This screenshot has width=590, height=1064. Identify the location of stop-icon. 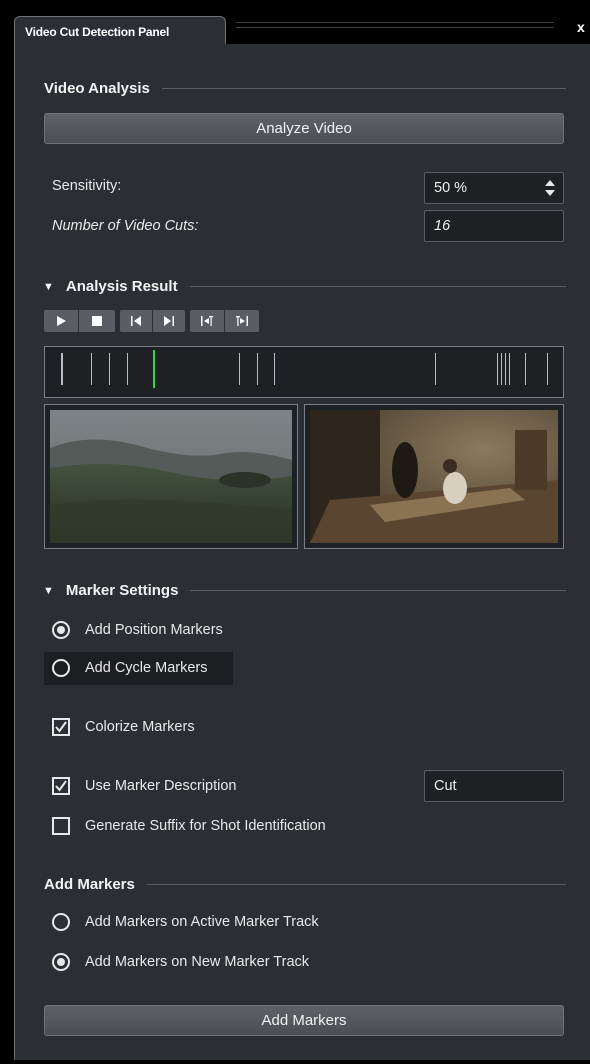
(97, 321).